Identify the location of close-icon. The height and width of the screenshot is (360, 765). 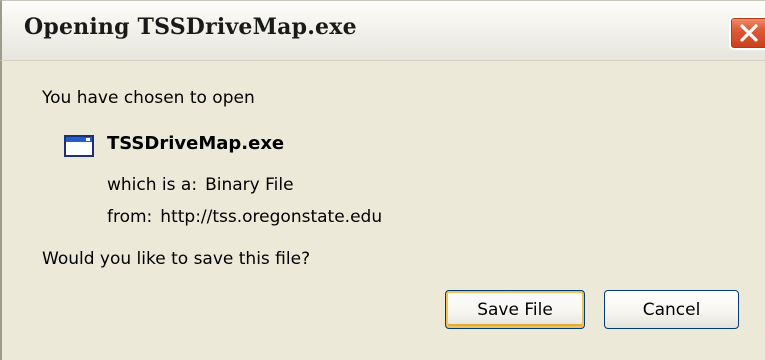
(749, 33).